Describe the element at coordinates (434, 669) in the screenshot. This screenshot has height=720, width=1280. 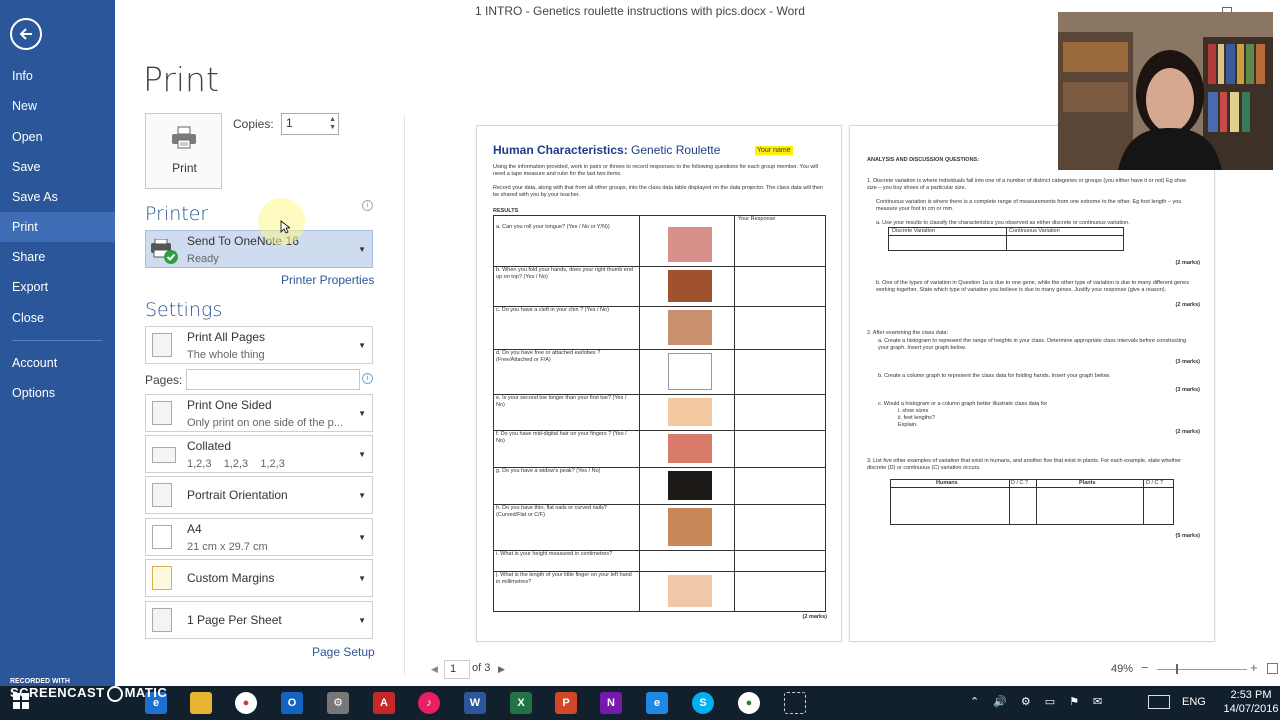
I see `prev-page-icon: ◀` at that location.